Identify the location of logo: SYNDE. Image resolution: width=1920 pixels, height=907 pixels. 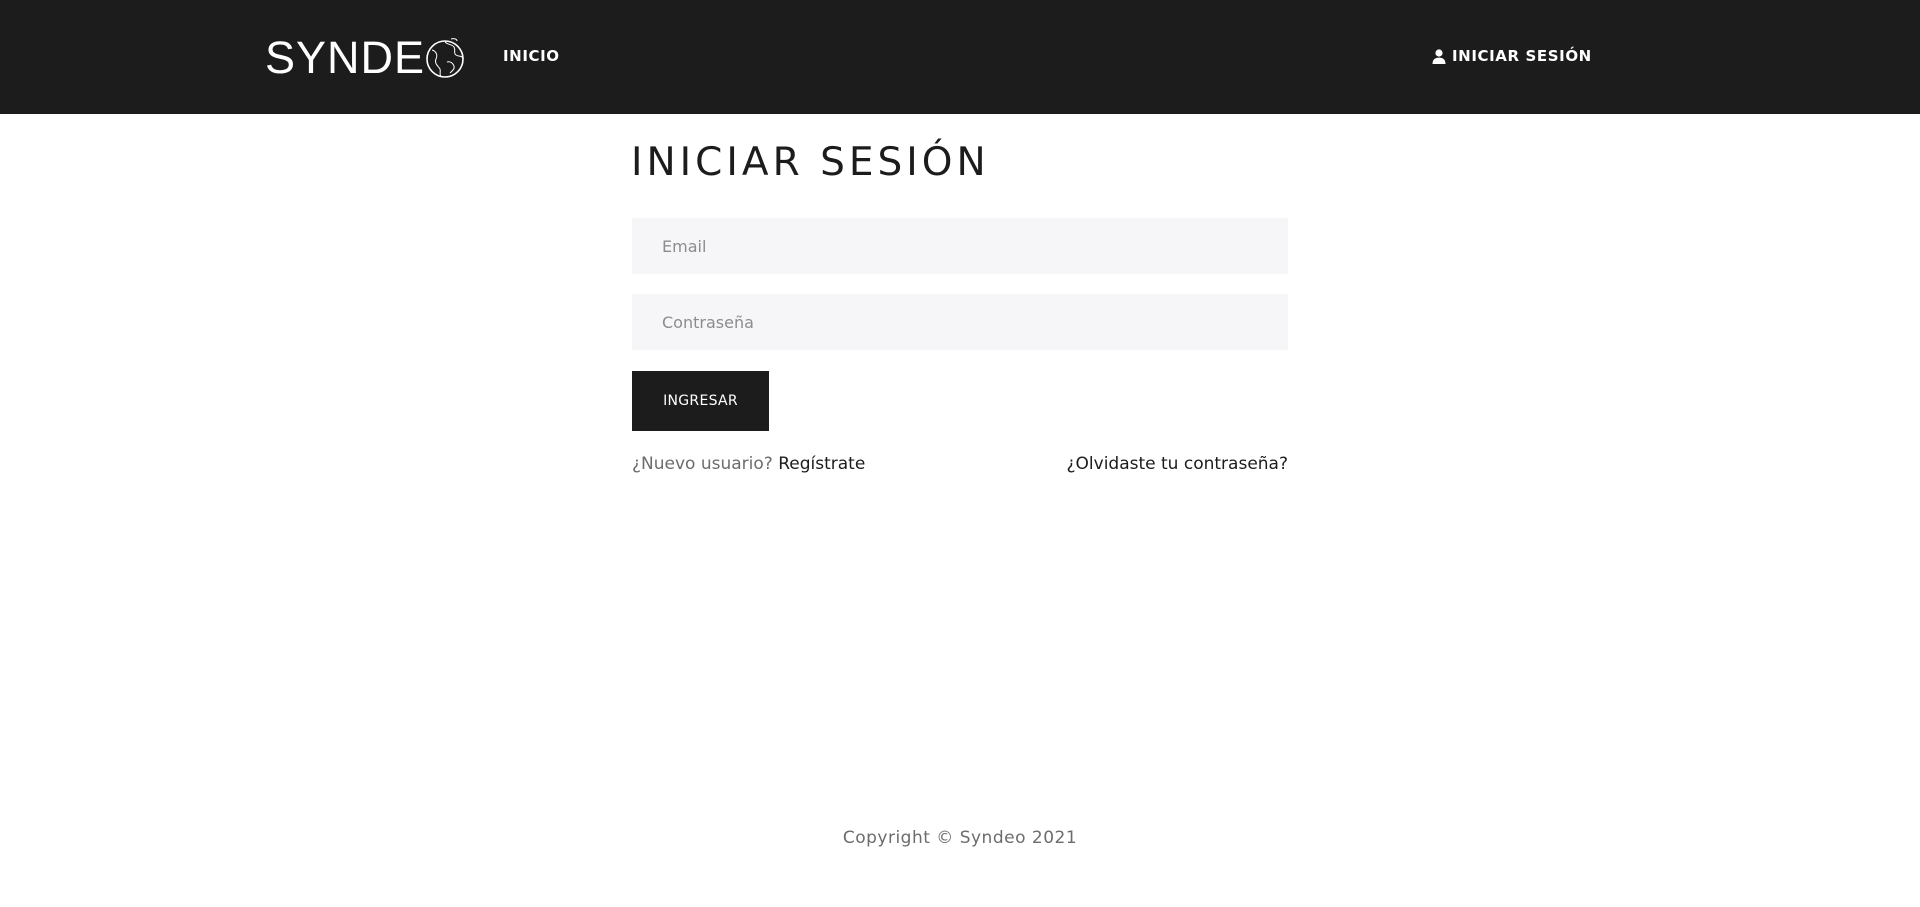
(366, 57).